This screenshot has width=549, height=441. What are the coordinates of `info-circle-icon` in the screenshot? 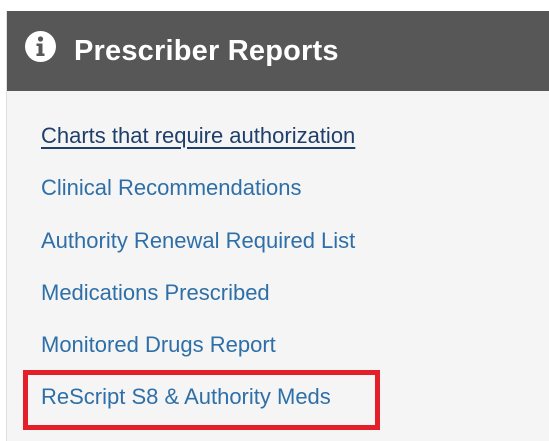 It's located at (40, 46).